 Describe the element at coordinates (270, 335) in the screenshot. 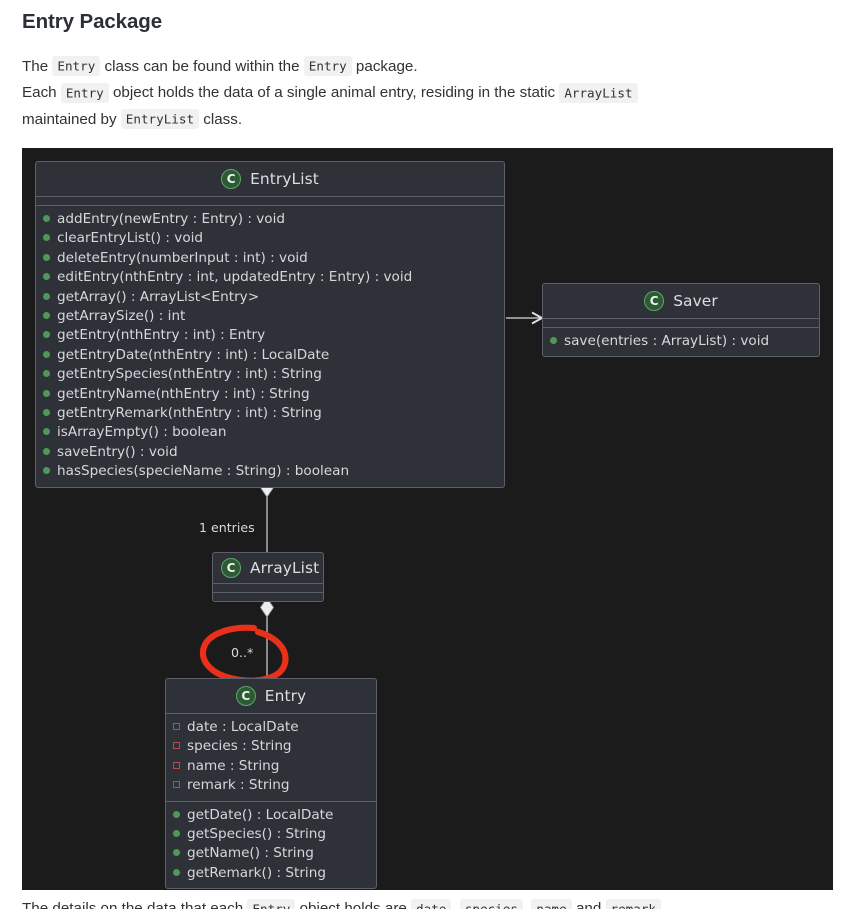

I see `class-method-row: getEntry(nthEntry : int) : Entry` at that location.